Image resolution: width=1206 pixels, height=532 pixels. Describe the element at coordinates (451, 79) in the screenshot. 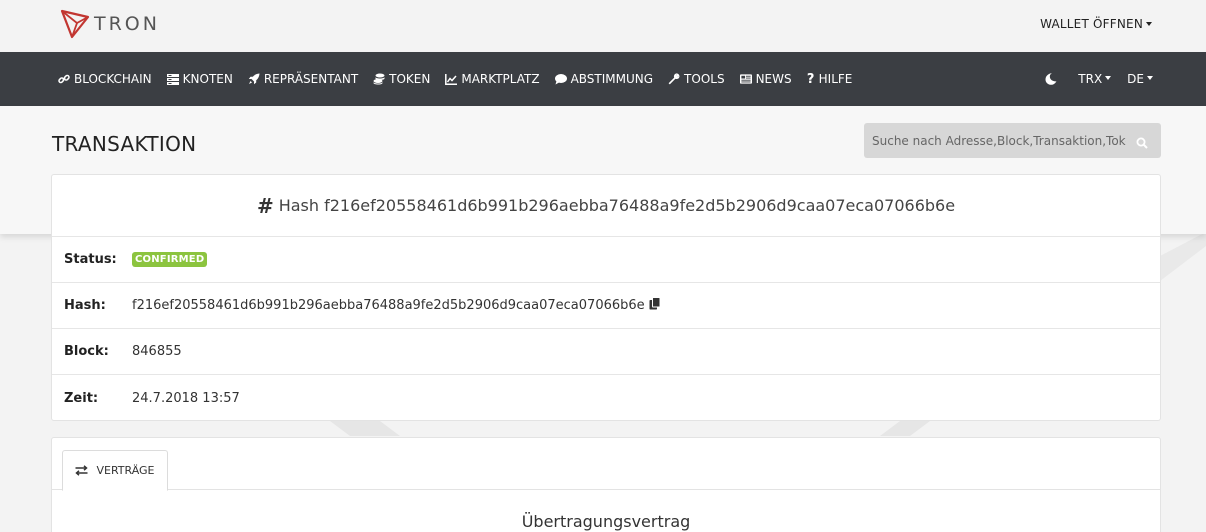

I see `chart-line-icon` at that location.